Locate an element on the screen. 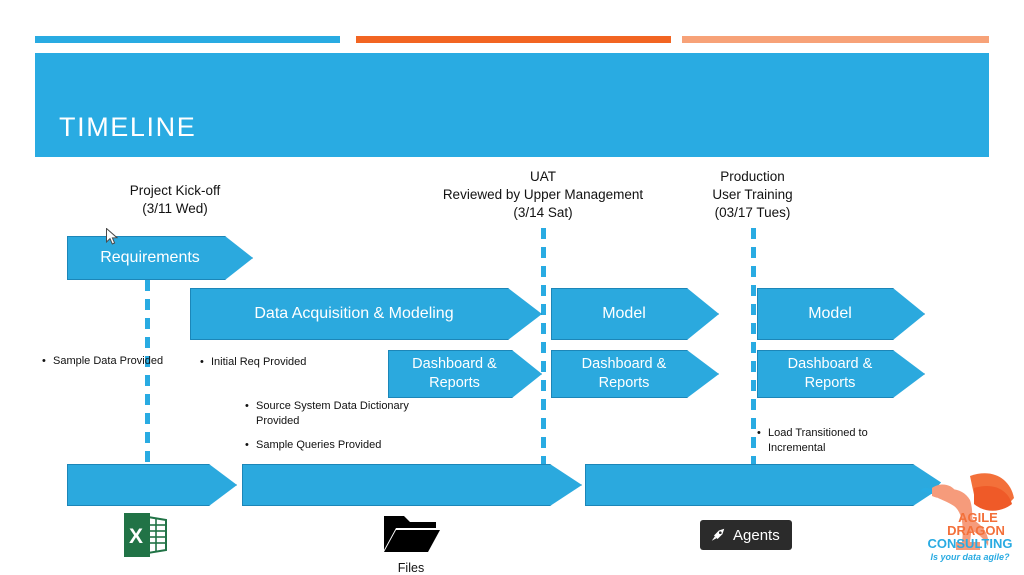 This screenshot has height=575, width=1024. page-title: TIMELINE is located at coordinates (128, 127).